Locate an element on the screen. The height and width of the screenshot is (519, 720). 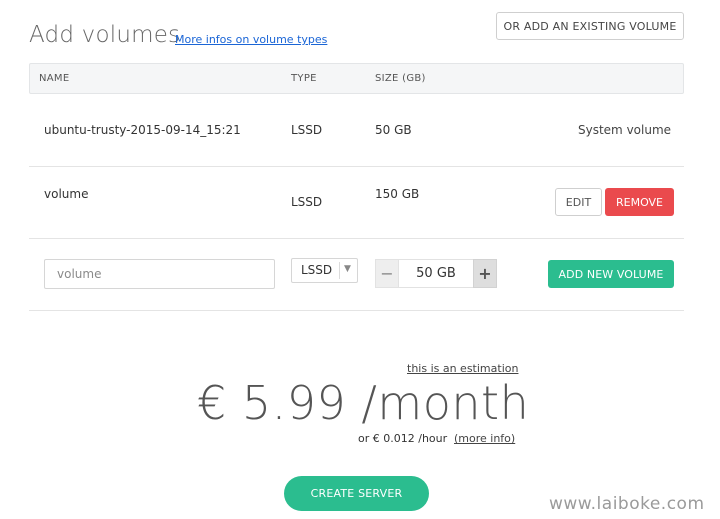
volume-type-selected: LSSD is located at coordinates (317, 270).